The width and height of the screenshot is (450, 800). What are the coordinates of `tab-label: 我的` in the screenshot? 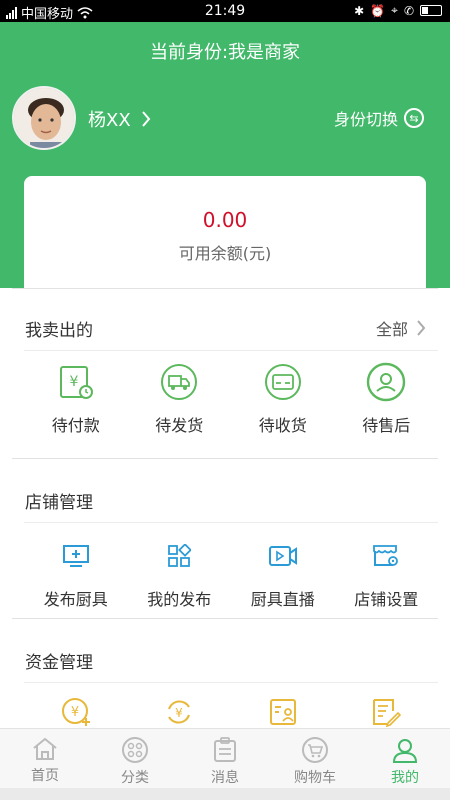 It's located at (405, 778).